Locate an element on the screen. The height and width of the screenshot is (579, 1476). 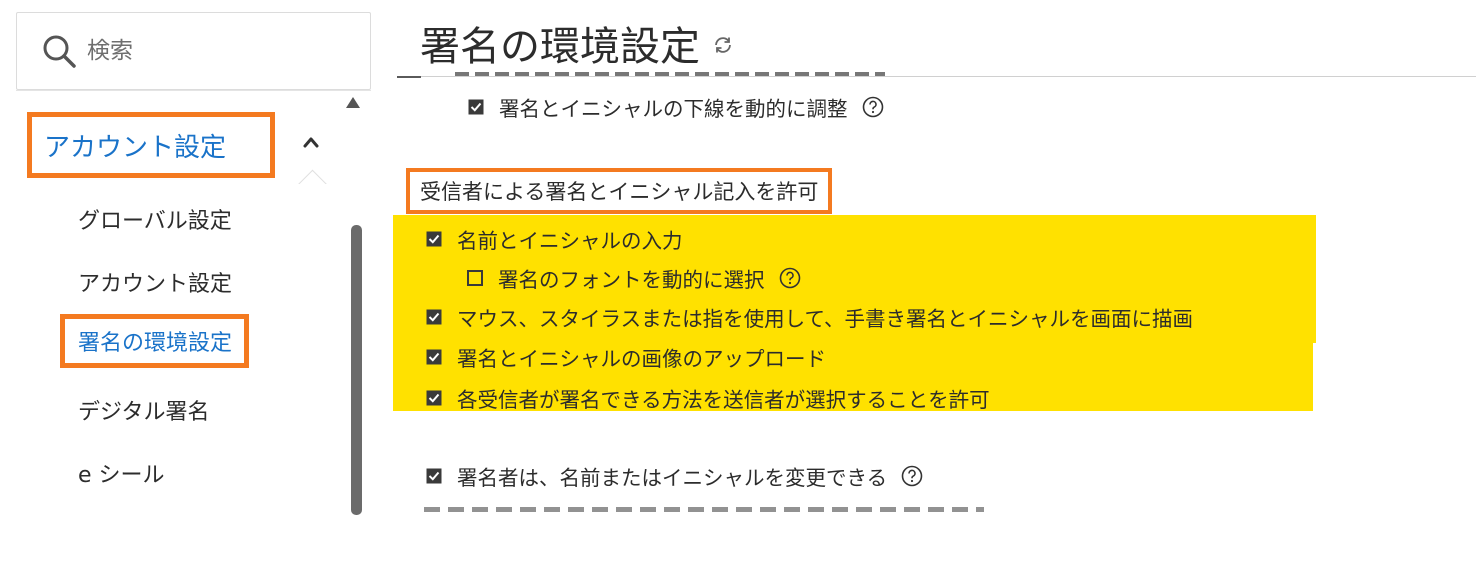
sidebar-item-e-seal: e シール is located at coordinates (121, 473).